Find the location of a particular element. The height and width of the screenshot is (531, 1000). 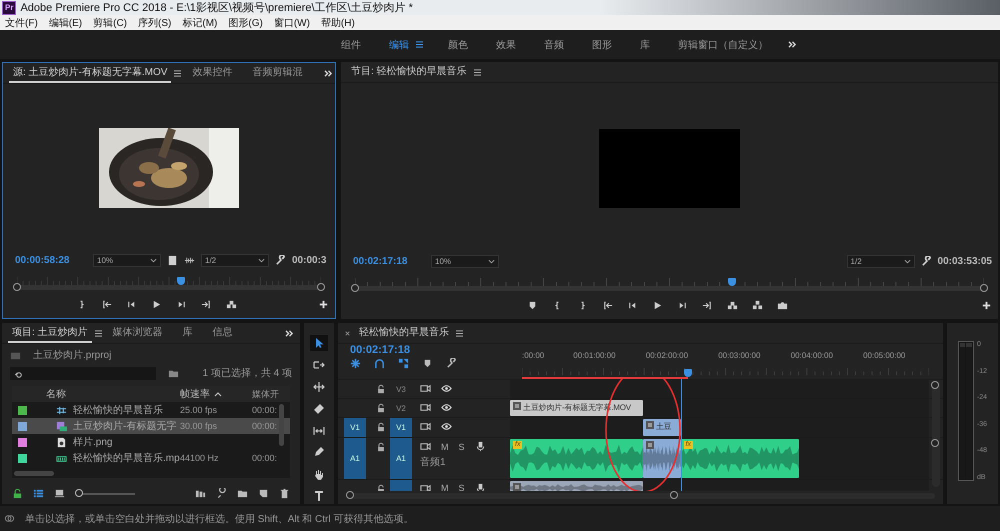

close-icon is located at coordinates (347, 333).